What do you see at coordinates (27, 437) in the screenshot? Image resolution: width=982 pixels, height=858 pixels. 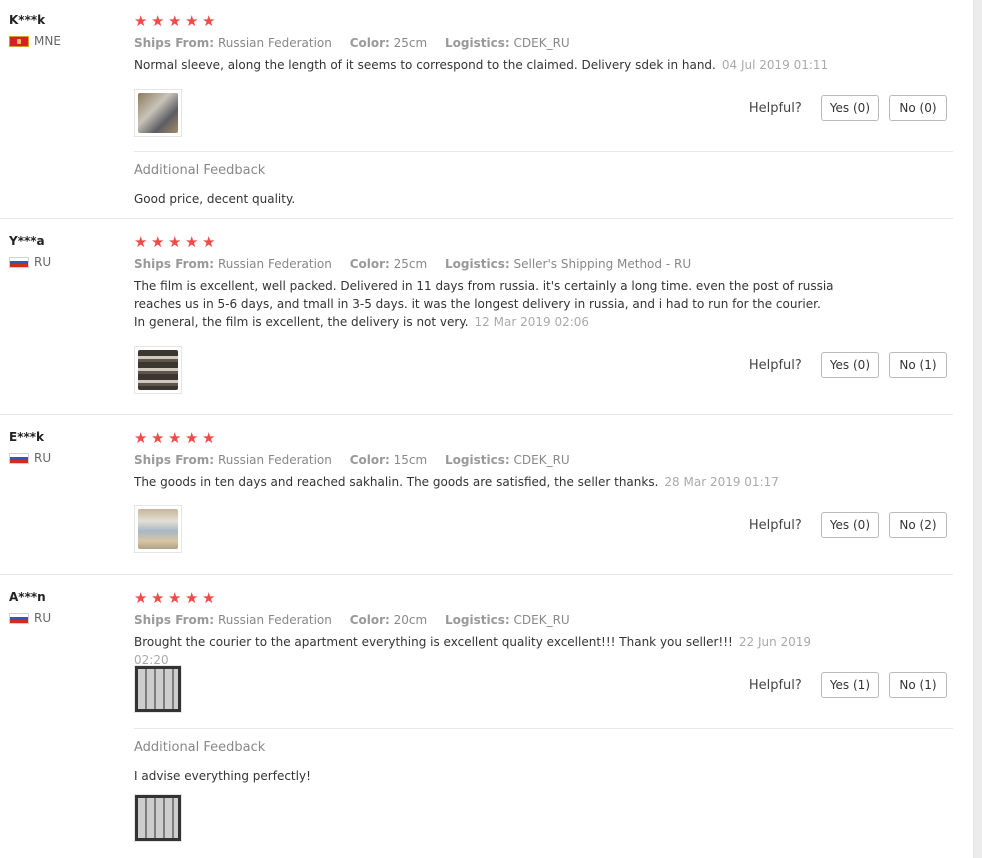 I see `reviewer-name: E***k` at bounding box center [27, 437].